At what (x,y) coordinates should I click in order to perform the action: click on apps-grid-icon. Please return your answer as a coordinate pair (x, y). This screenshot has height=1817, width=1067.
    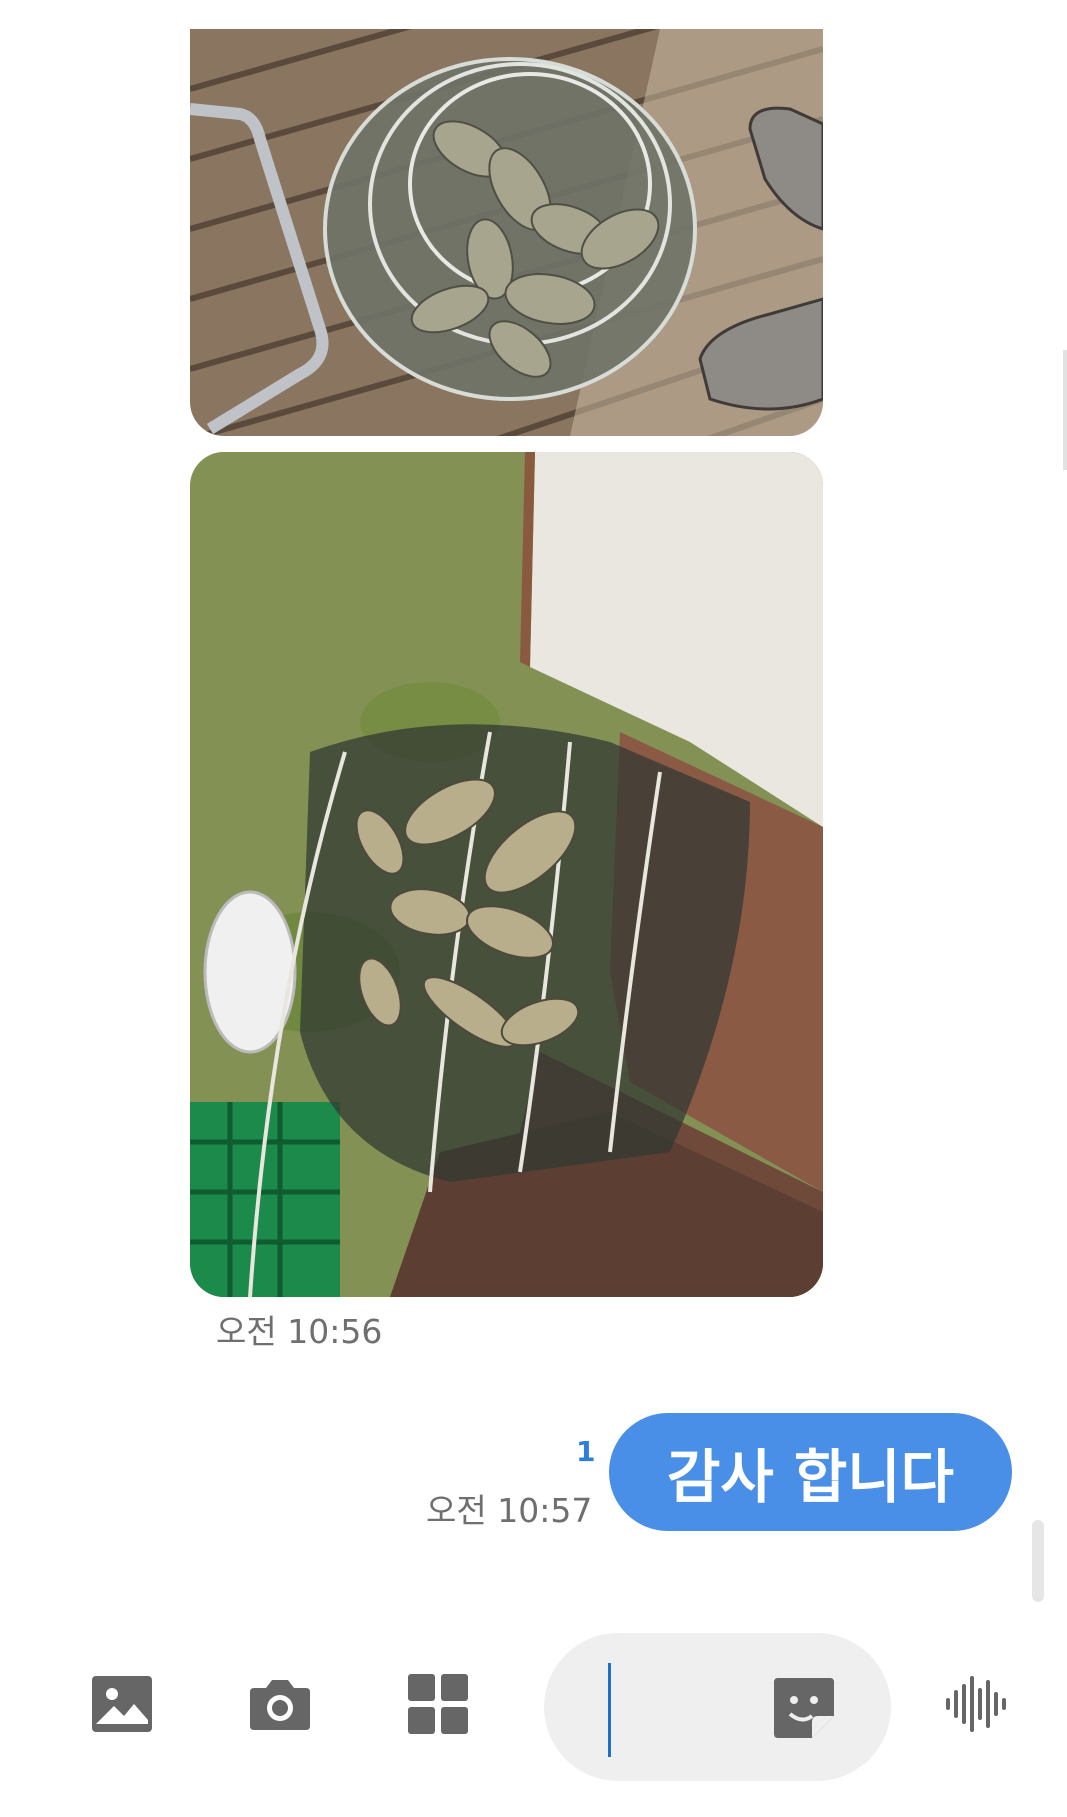
    Looking at the image, I should click on (438, 1704).